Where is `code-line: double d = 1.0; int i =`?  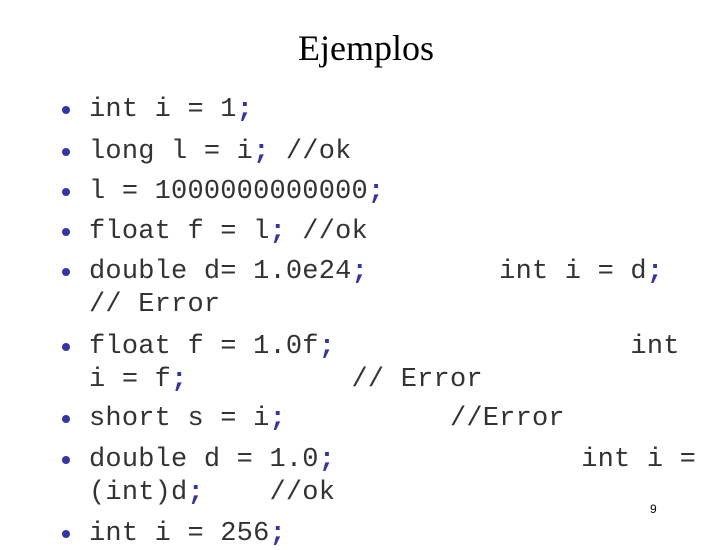
code-line: double d = 1.0; int i = is located at coordinates (393, 460).